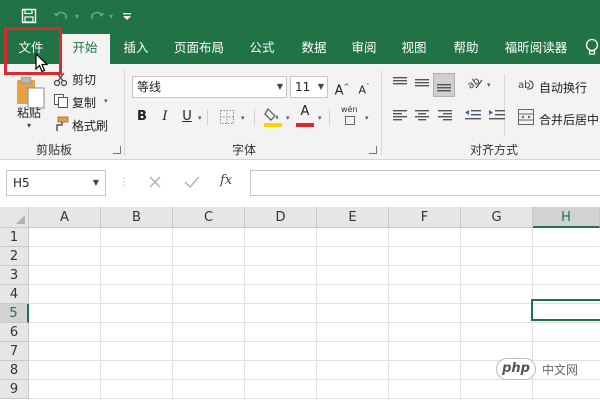 The height and width of the screenshot is (400, 600). Describe the element at coordinates (414, 48) in the screenshot. I see `tab-view: 视图` at that location.